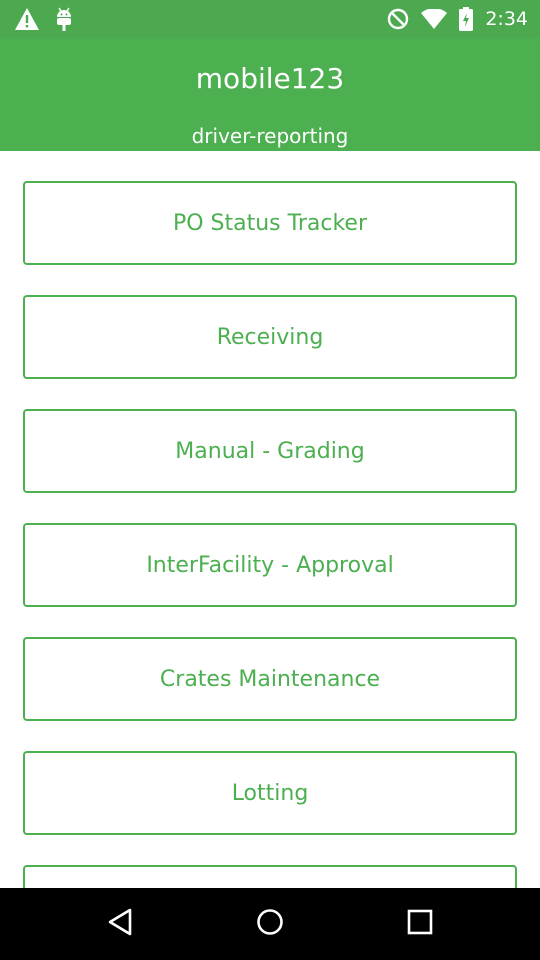 The image size is (540, 960). I want to click on app-subtitle: driver-reporting, so click(270, 136).